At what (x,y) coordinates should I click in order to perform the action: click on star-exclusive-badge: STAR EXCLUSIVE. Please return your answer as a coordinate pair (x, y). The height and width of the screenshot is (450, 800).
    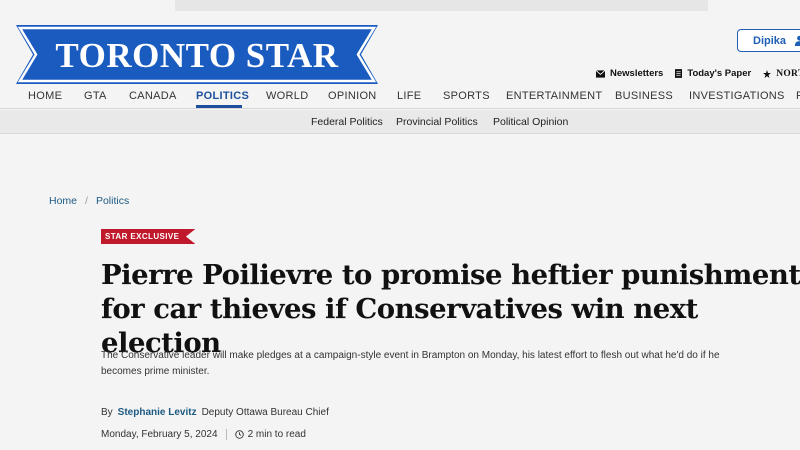
    Looking at the image, I should click on (148, 236).